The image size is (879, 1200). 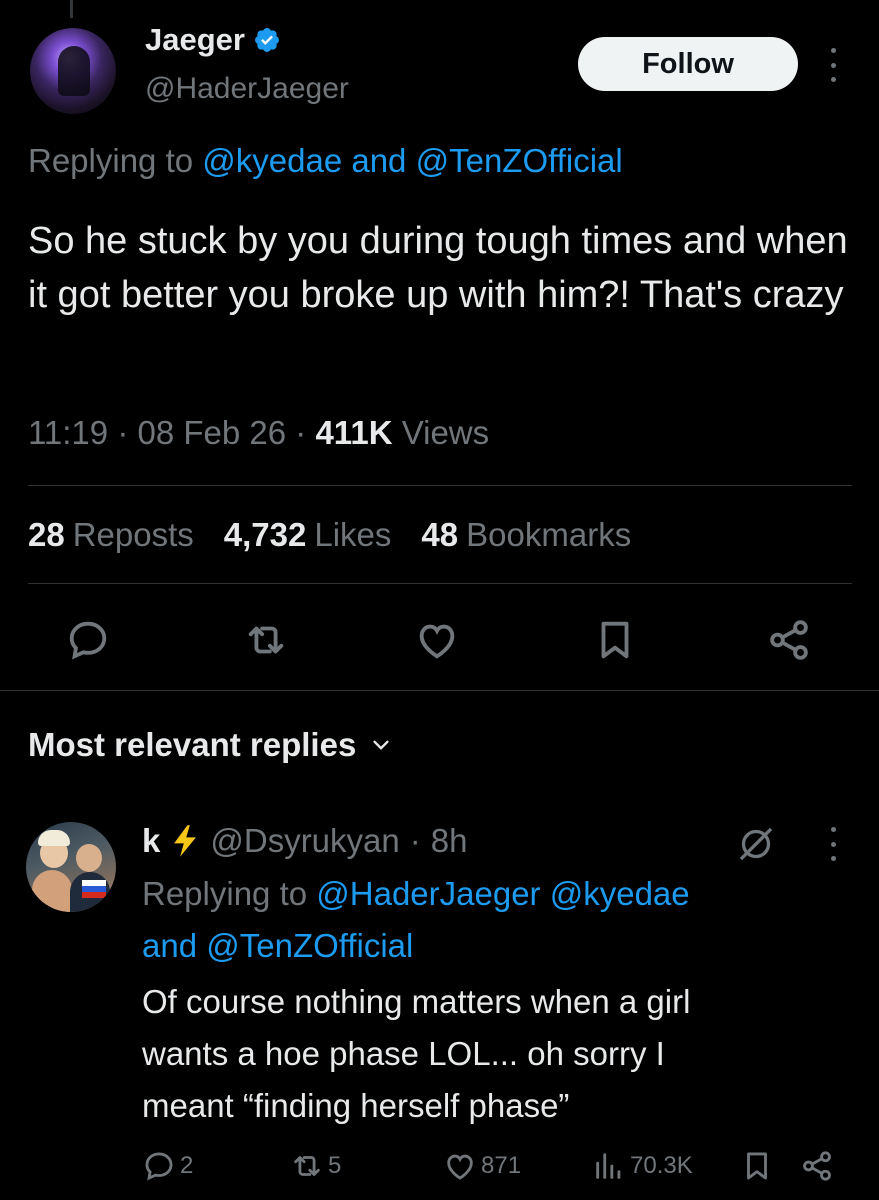 I want to click on reply-author-name: k, so click(x=151, y=841).